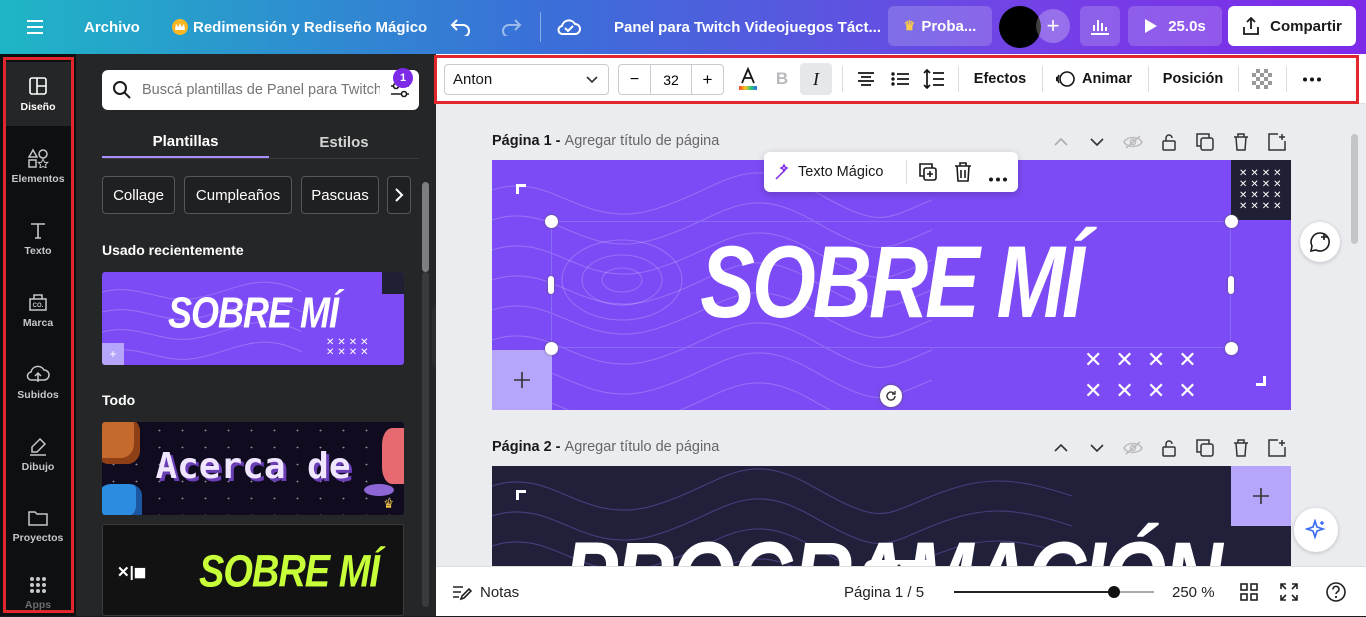 The image size is (1366, 617). What do you see at coordinates (1354, 189) in the screenshot?
I see `canvas-scrollbar` at bounding box center [1354, 189].